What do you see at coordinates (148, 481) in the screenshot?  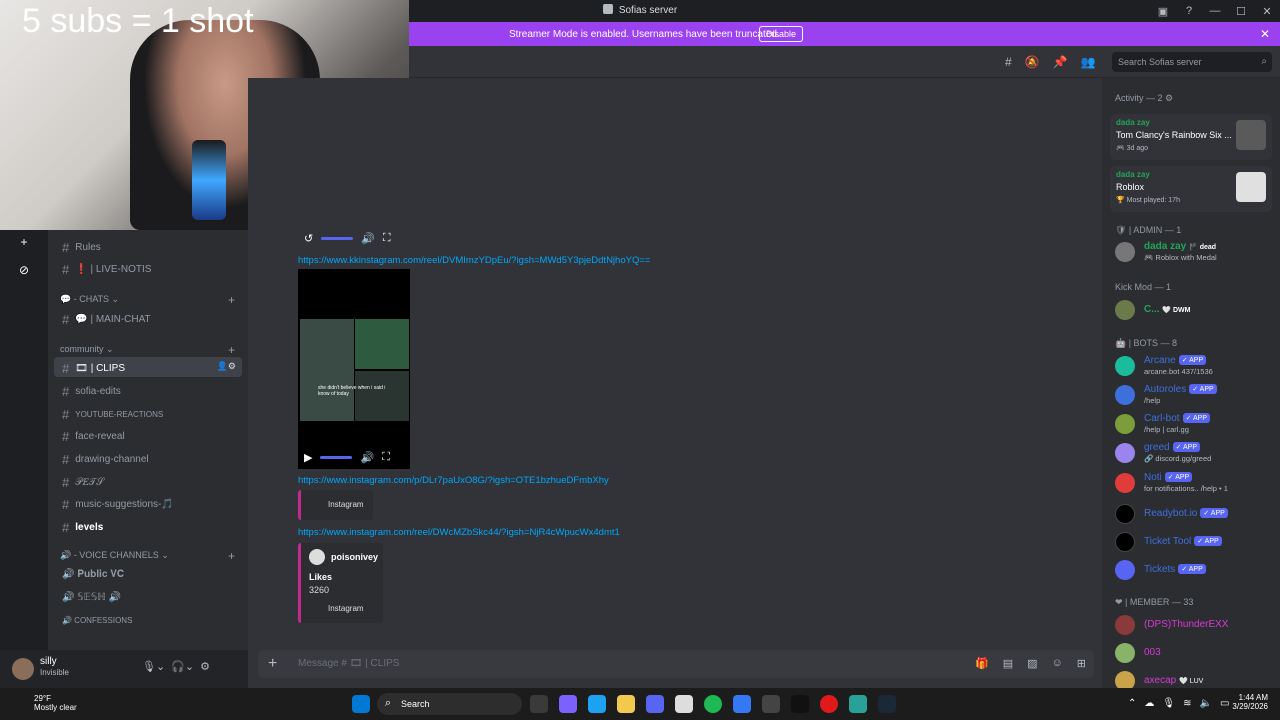 I see `channel-pets: # 𝒫𝐸𝒯𝒮` at bounding box center [148, 481].